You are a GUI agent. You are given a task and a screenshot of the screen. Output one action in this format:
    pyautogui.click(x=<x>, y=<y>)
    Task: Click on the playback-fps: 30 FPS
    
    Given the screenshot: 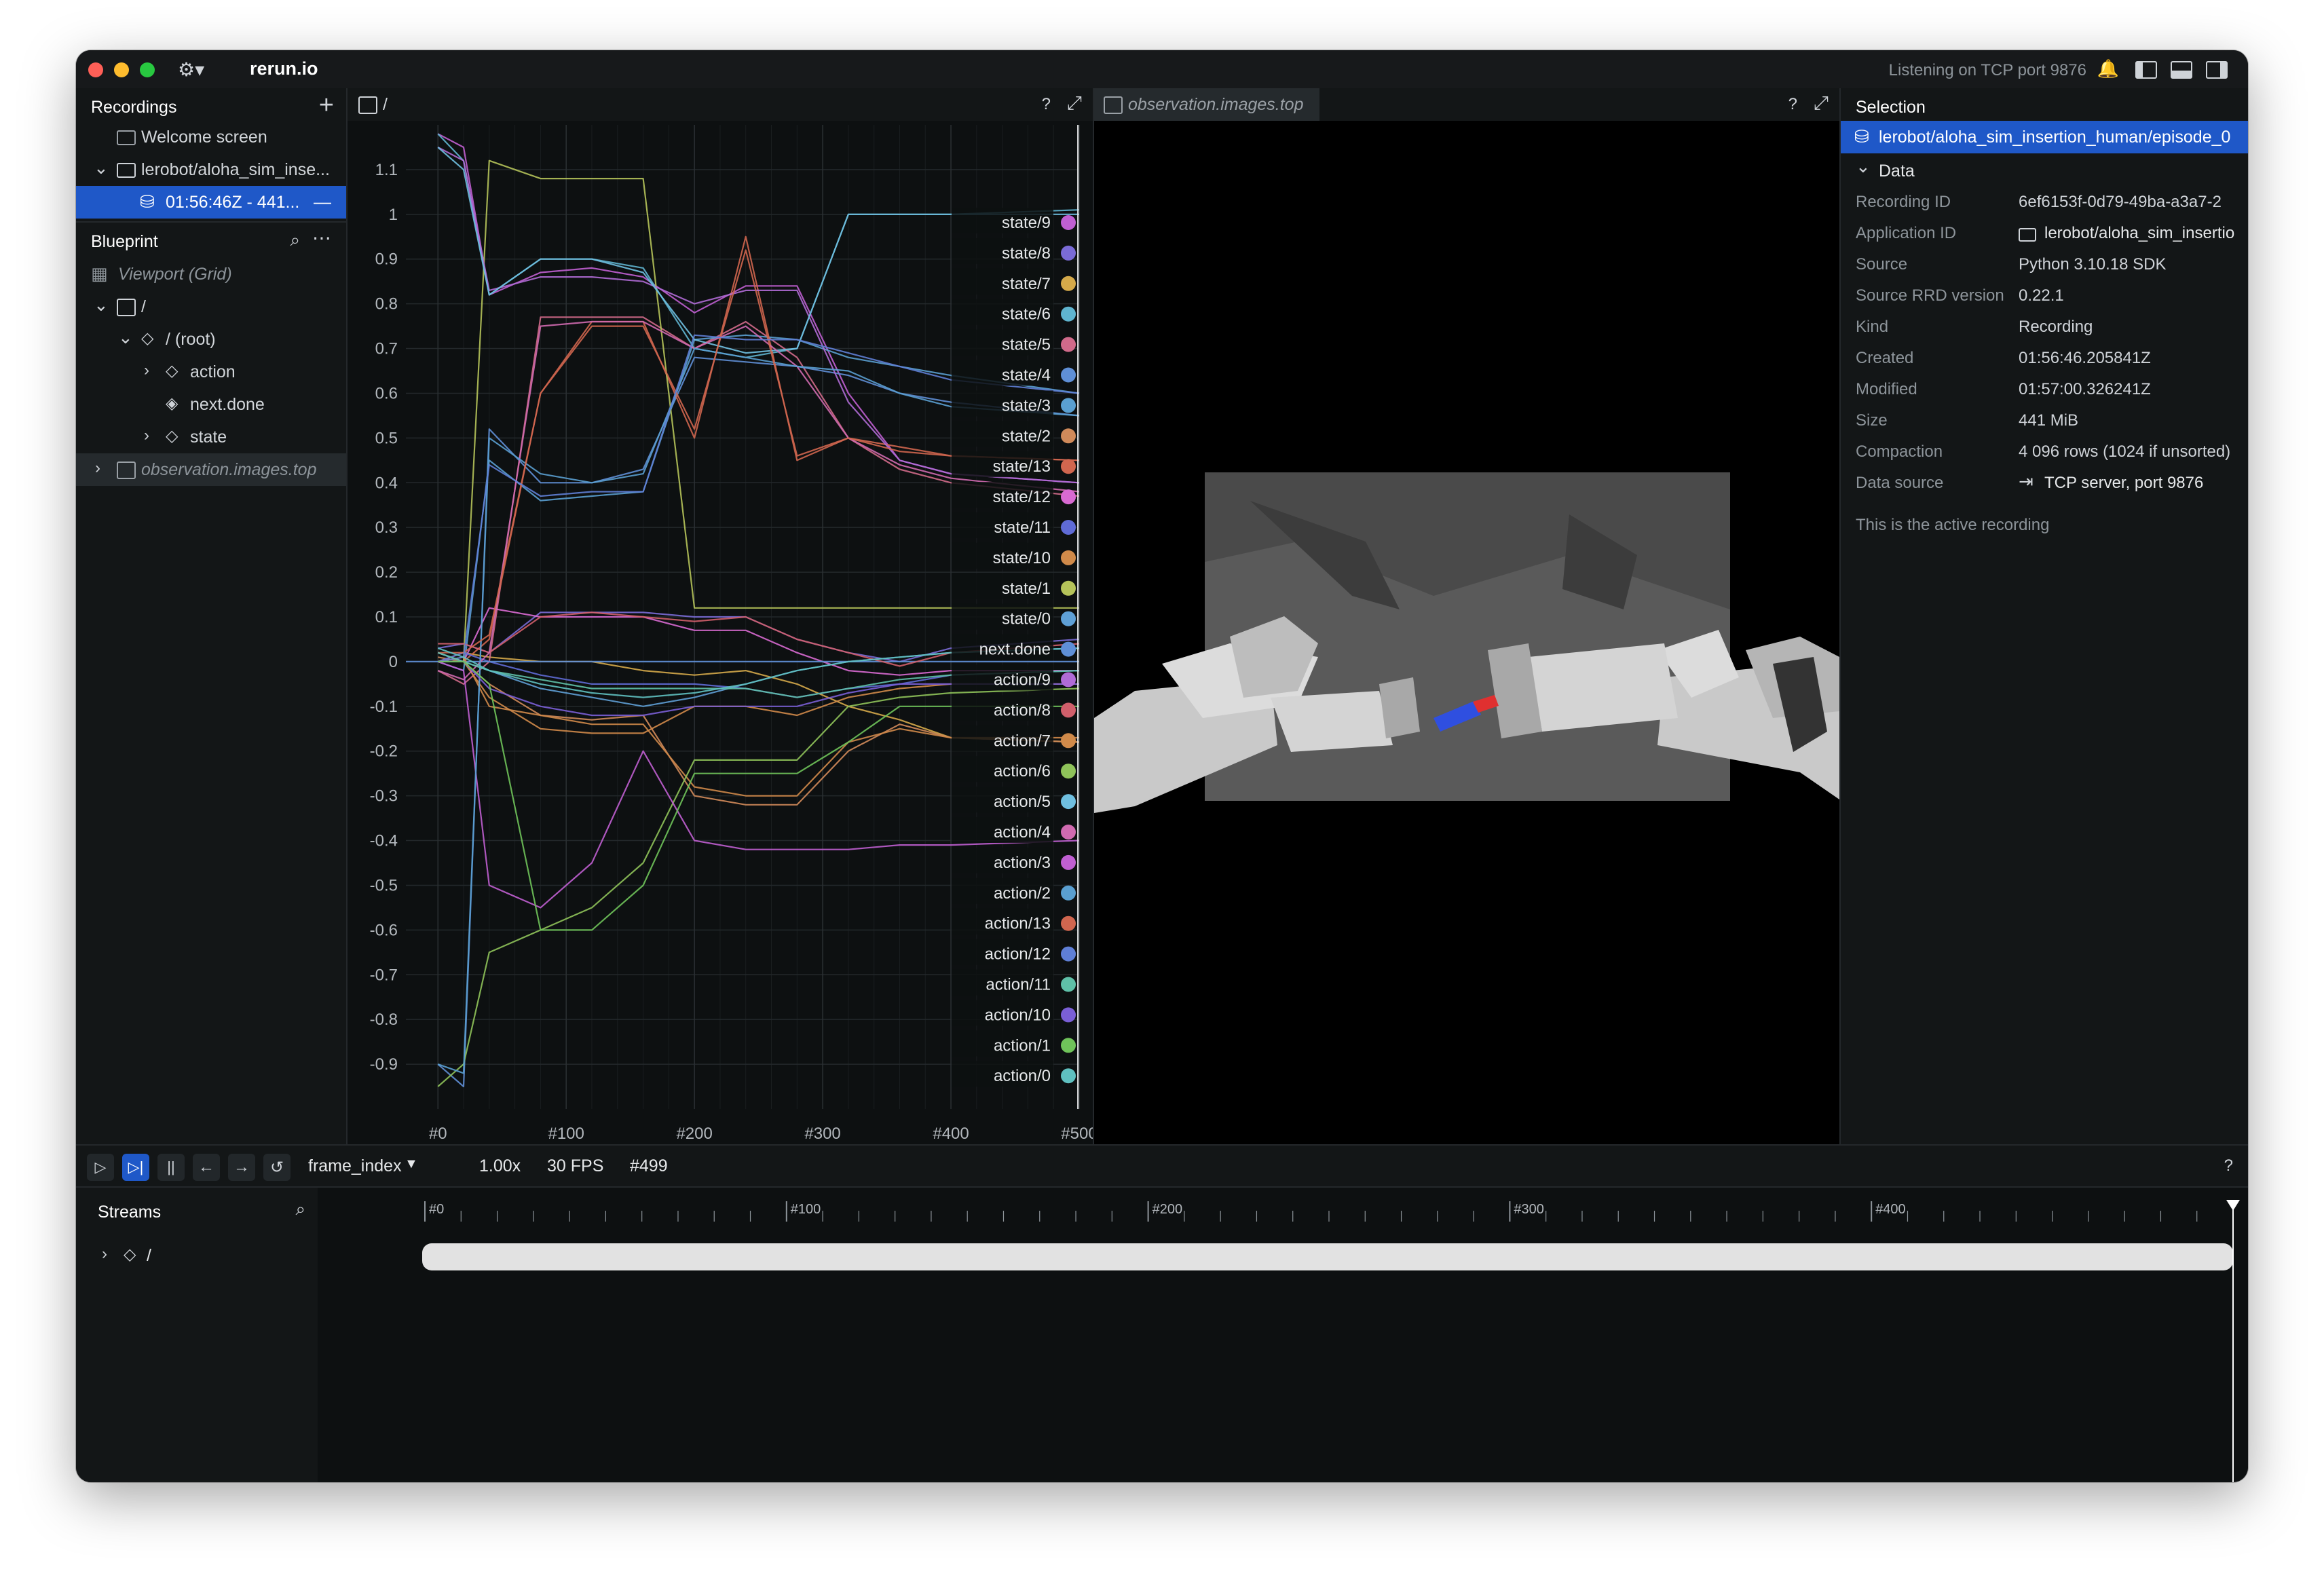 What is the action you would take?
    pyautogui.click(x=575, y=1166)
    